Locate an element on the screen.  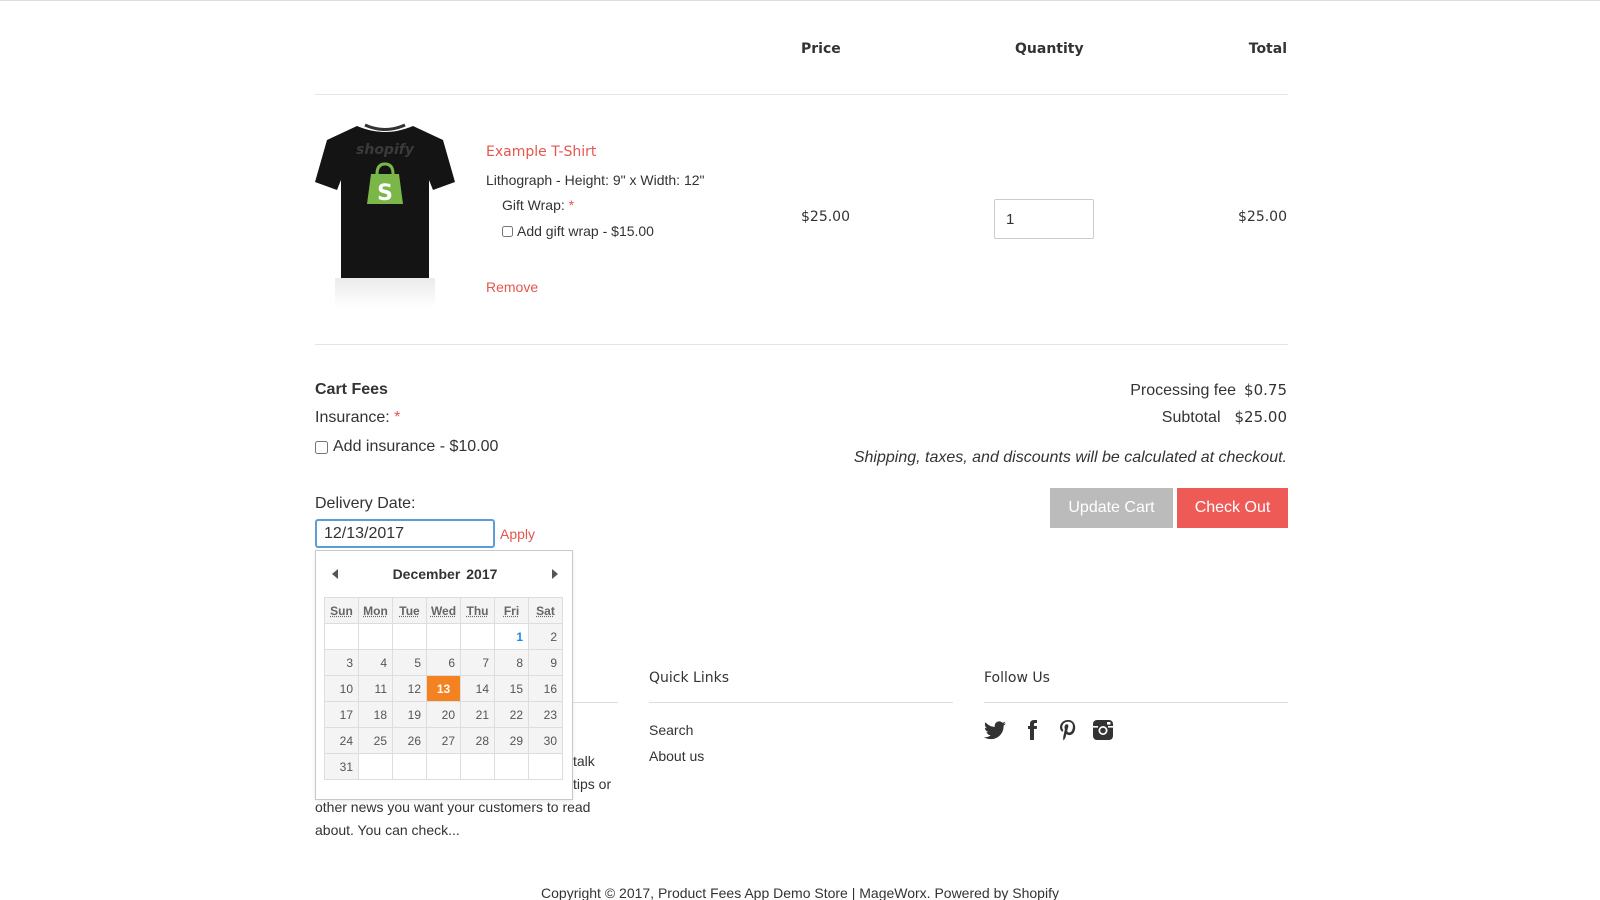
calendar-day: 6 is located at coordinates (443, 662).